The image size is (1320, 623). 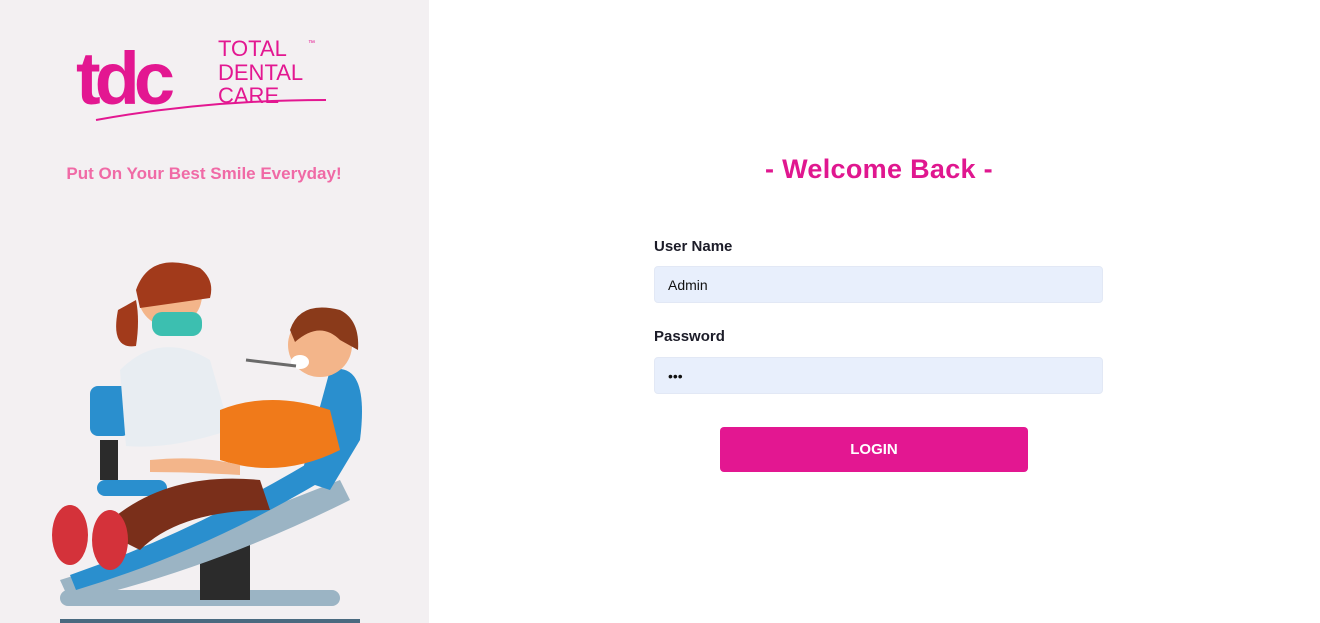 I want to click on tdc-logo: tdc TOTAL ™ DENTAL CARE, so click(x=204, y=82).